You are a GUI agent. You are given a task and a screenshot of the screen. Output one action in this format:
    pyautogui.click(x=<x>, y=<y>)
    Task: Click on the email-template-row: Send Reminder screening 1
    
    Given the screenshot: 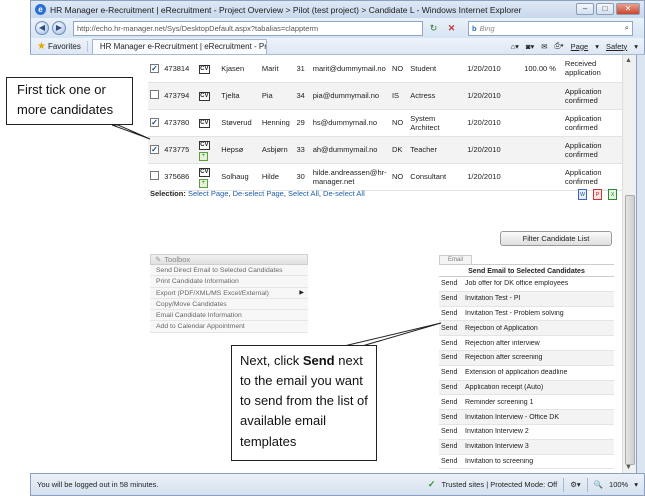 What is the action you would take?
    pyautogui.click(x=526, y=403)
    